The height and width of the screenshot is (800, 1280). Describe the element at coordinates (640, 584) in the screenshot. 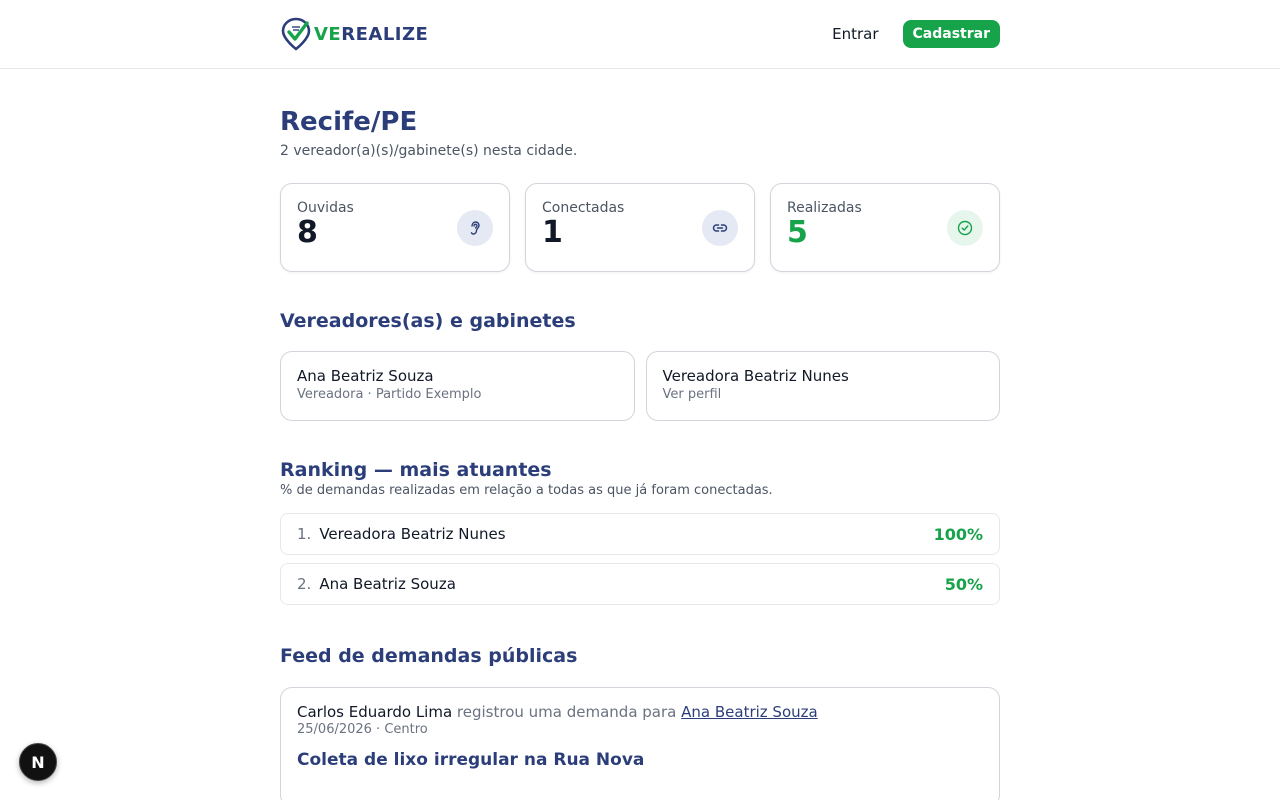

I see `ranking-row: 2. Ana Beatriz Souza 50%` at that location.